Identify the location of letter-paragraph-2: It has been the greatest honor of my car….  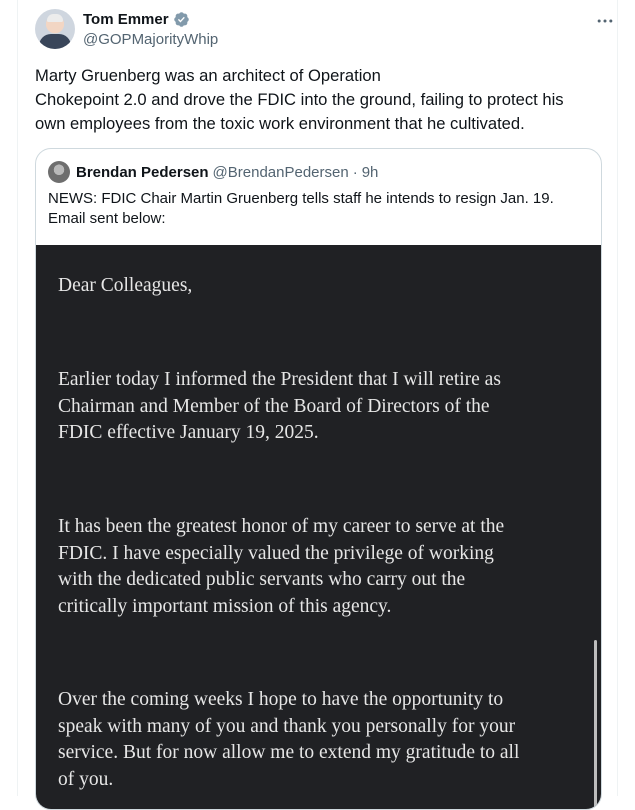
(323, 567).